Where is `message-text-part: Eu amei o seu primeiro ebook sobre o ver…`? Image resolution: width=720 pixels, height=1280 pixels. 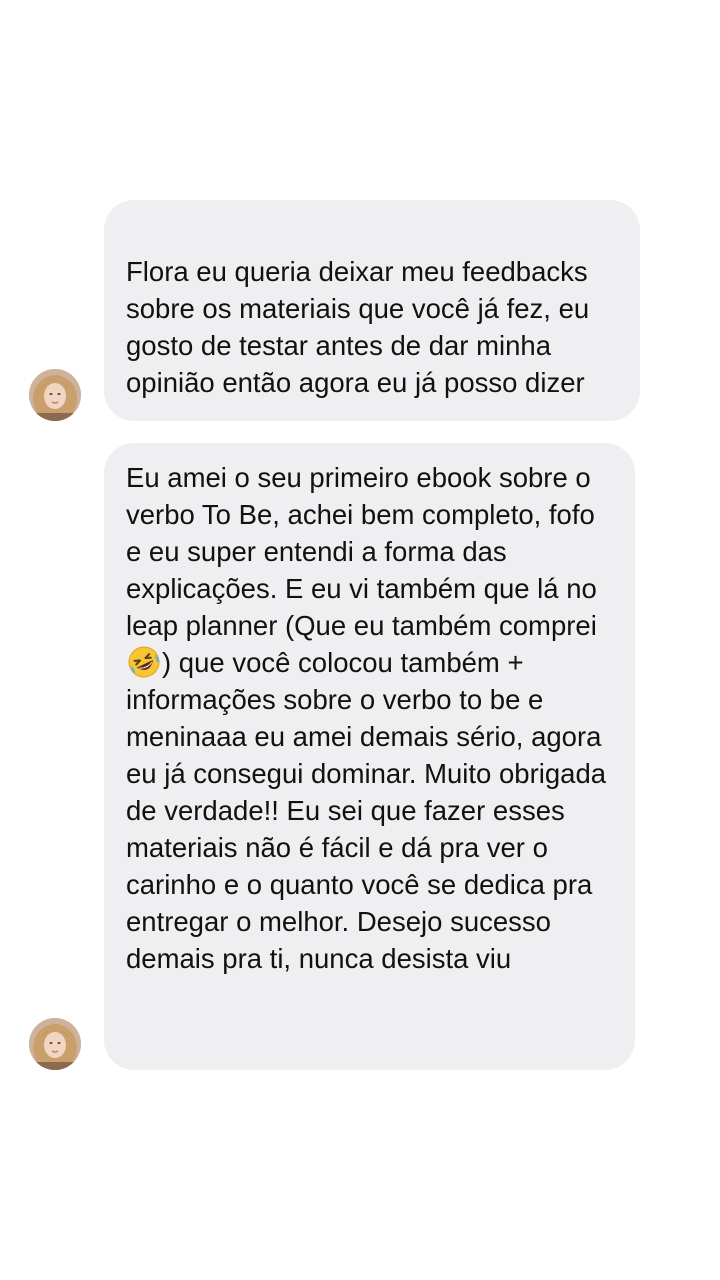
message-text-part: Eu amei o seu primeiro ebook sobre o ver… is located at coordinates (361, 551).